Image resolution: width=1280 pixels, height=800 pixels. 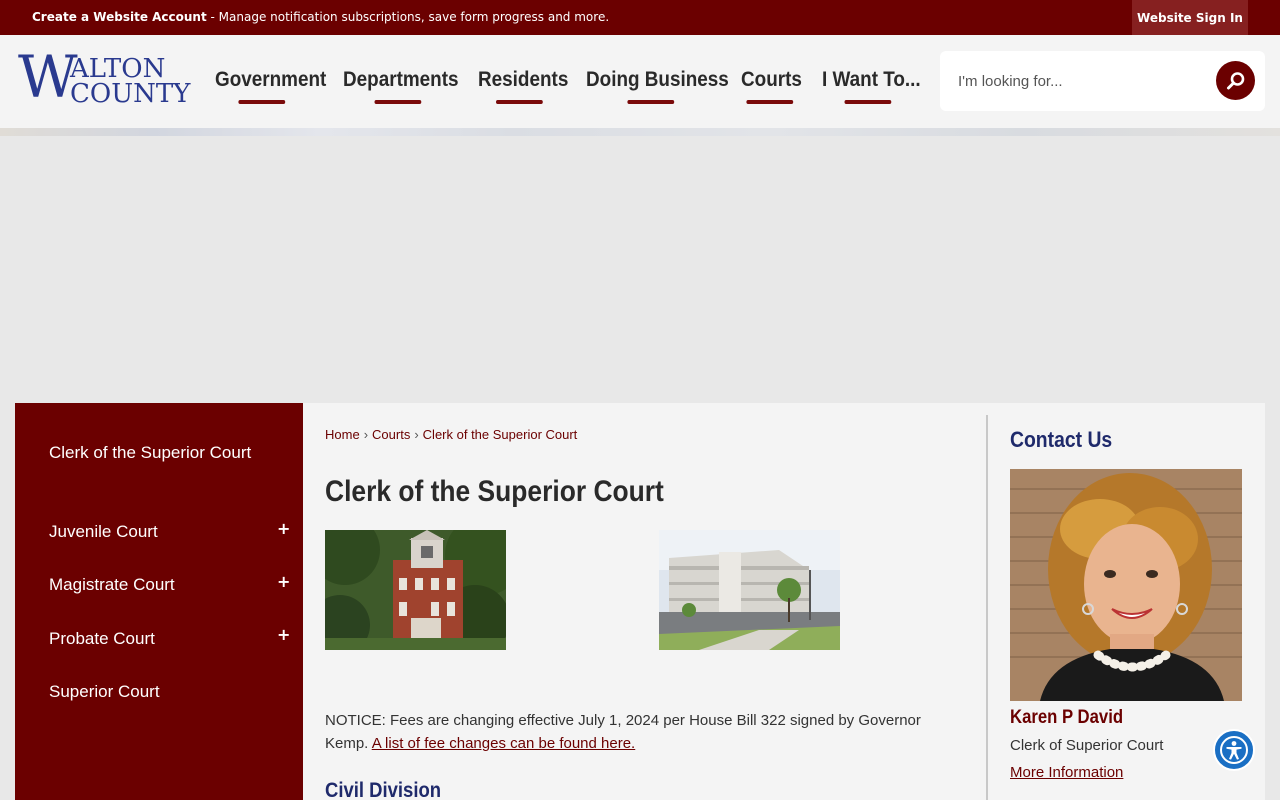 I want to click on sidebar-item-magistrate-court: Magistrate Court, so click(x=164, y=584).